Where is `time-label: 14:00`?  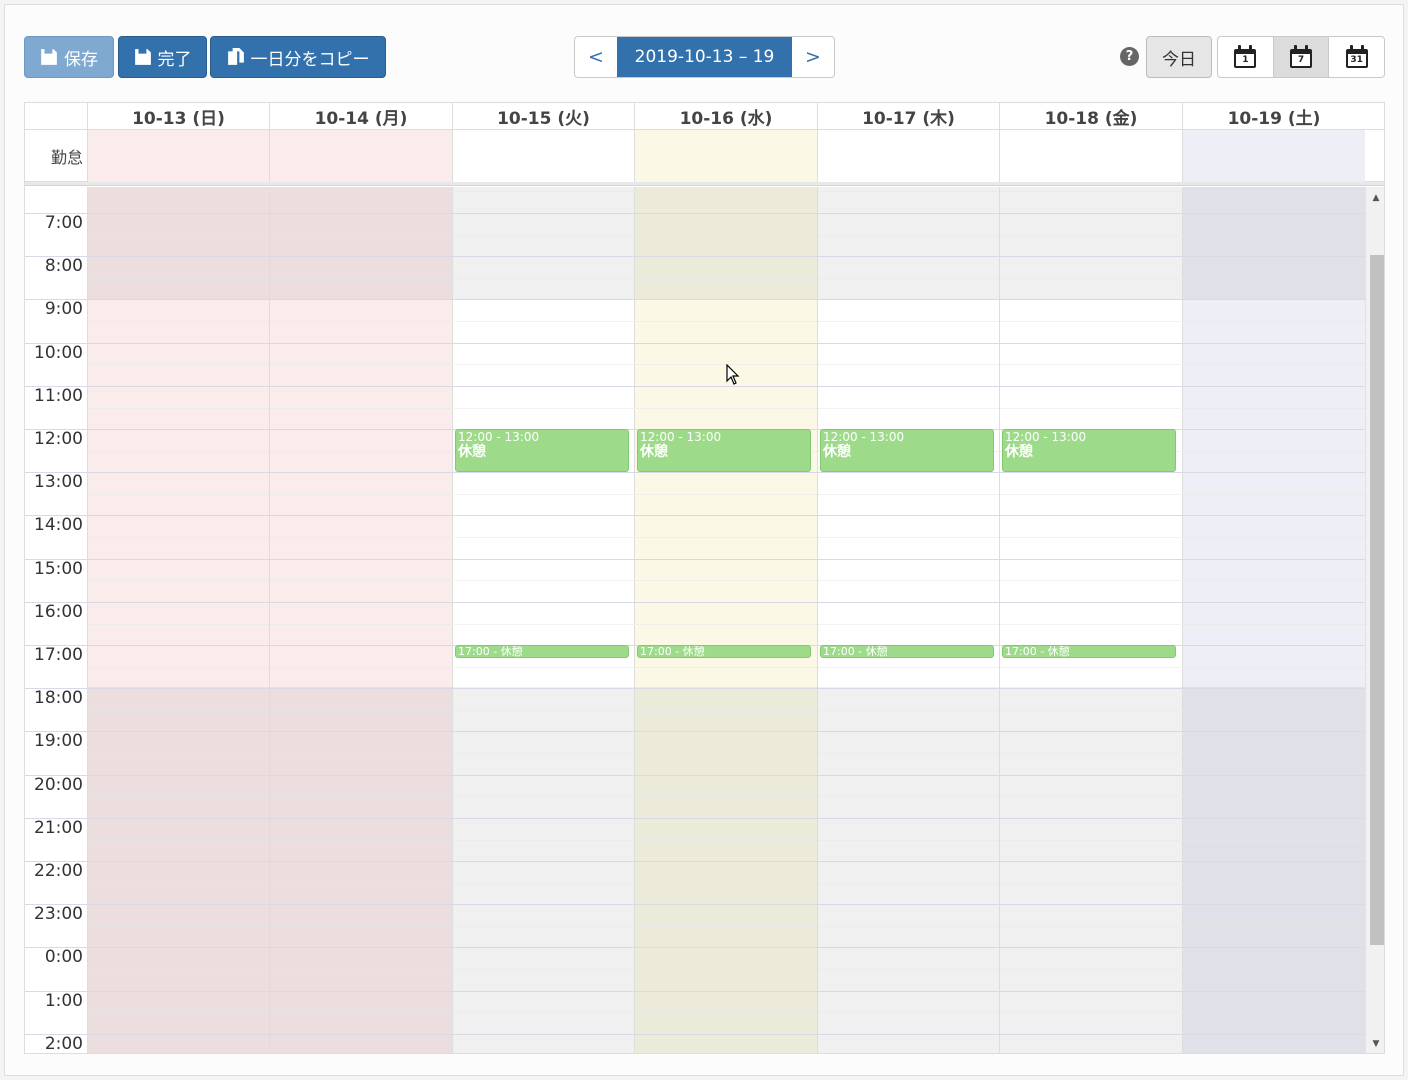 time-label: 14:00 is located at coordinates (58, 525).